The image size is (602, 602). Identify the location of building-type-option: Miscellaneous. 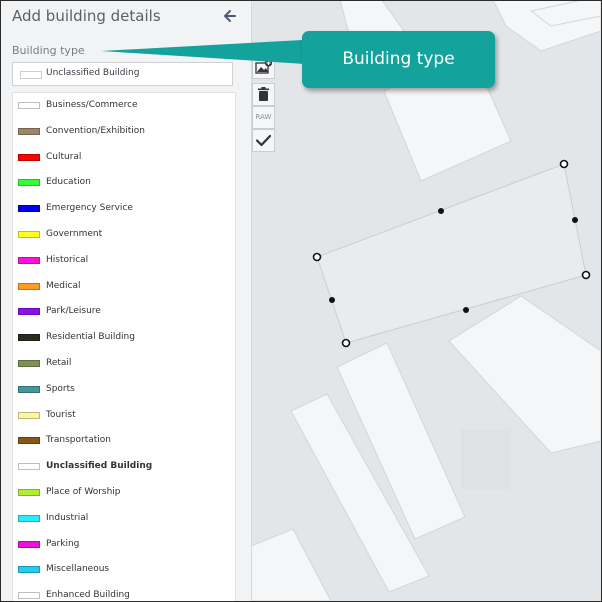
(124, 570).